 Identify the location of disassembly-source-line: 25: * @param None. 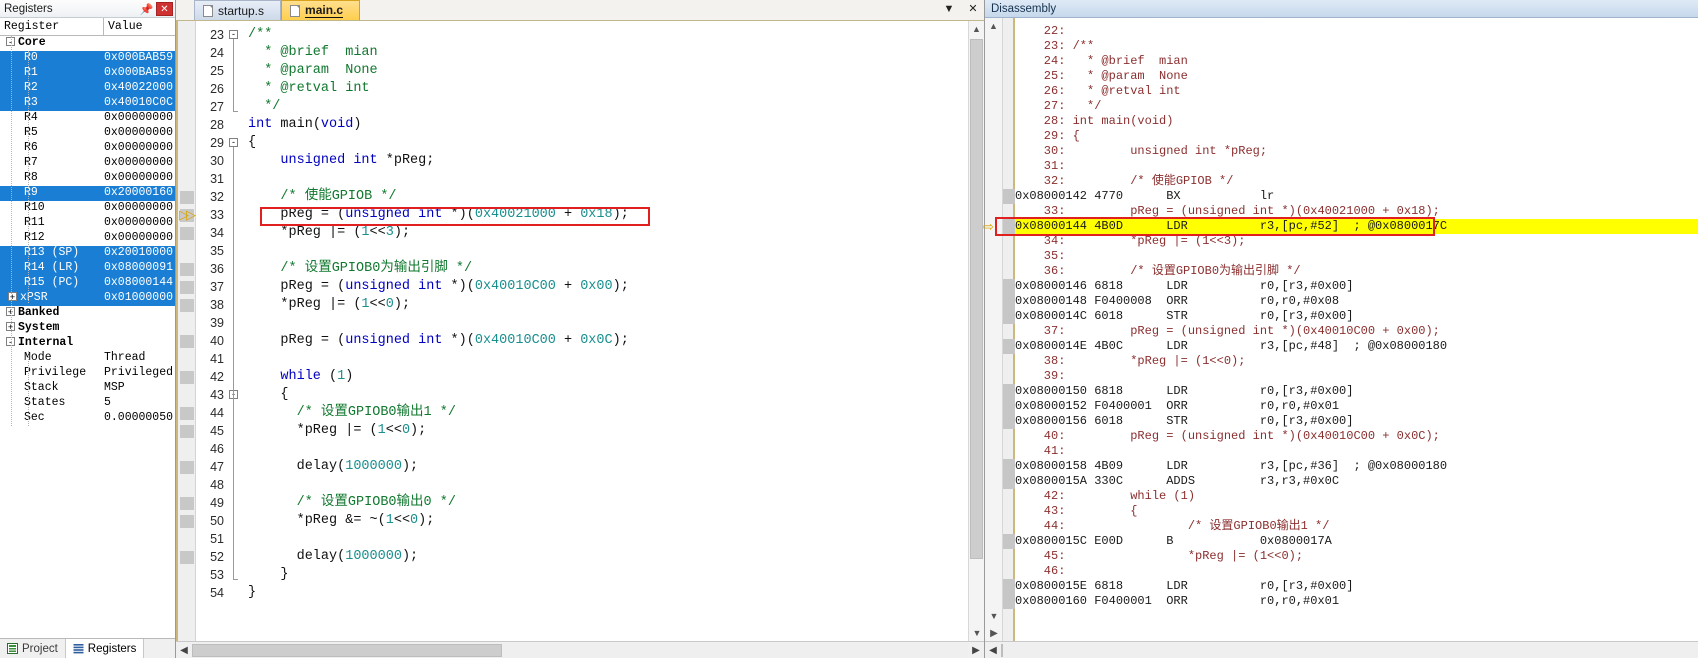
(1101, 76).